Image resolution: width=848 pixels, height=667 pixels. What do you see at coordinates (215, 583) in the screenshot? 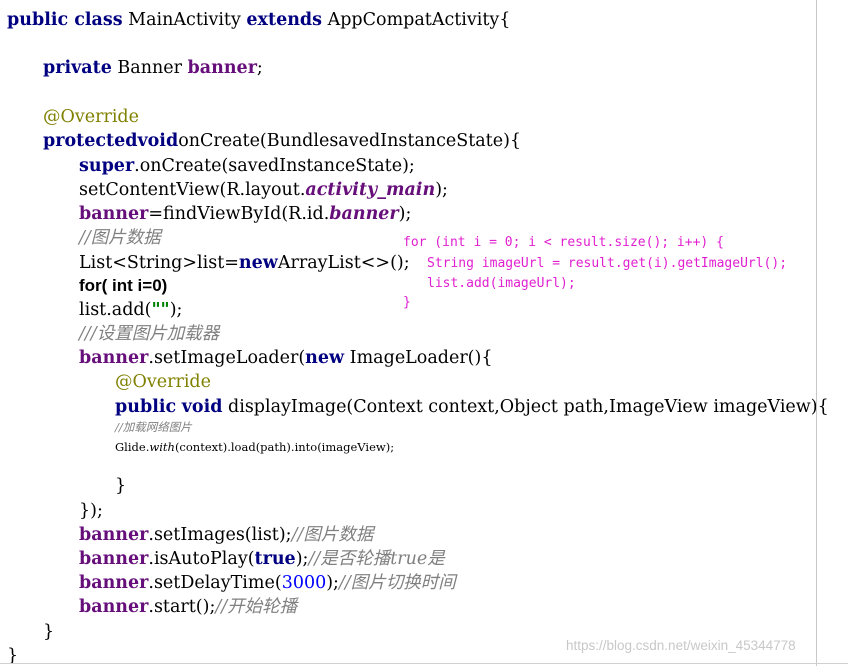
I see `code-text: .setDelayTime(` at bounding box center [215, 583].